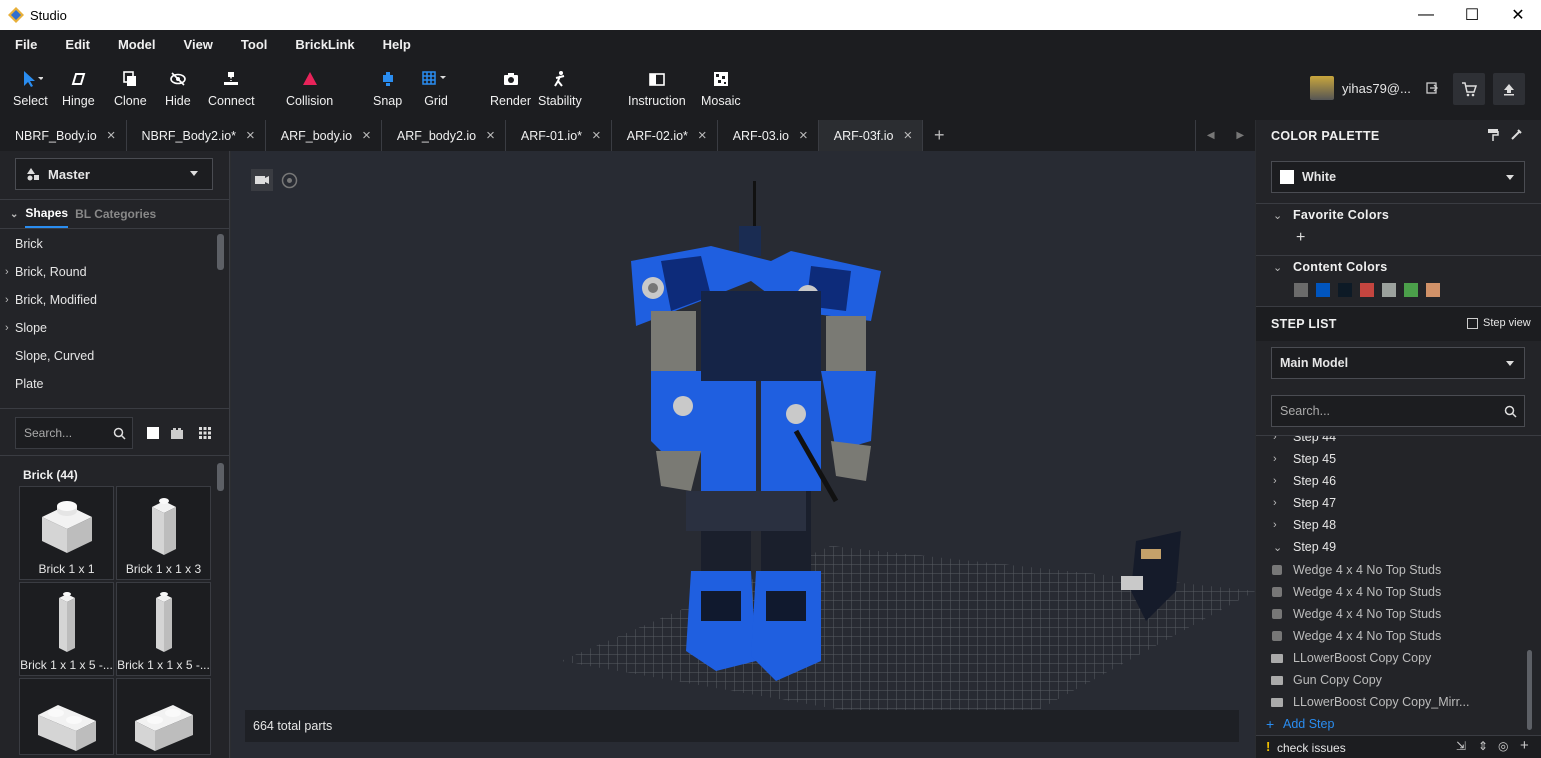  What do you see at coordinates (177, 433) in the screenshot?
I see `brick-view-icon` at bounding box center [177, 433].